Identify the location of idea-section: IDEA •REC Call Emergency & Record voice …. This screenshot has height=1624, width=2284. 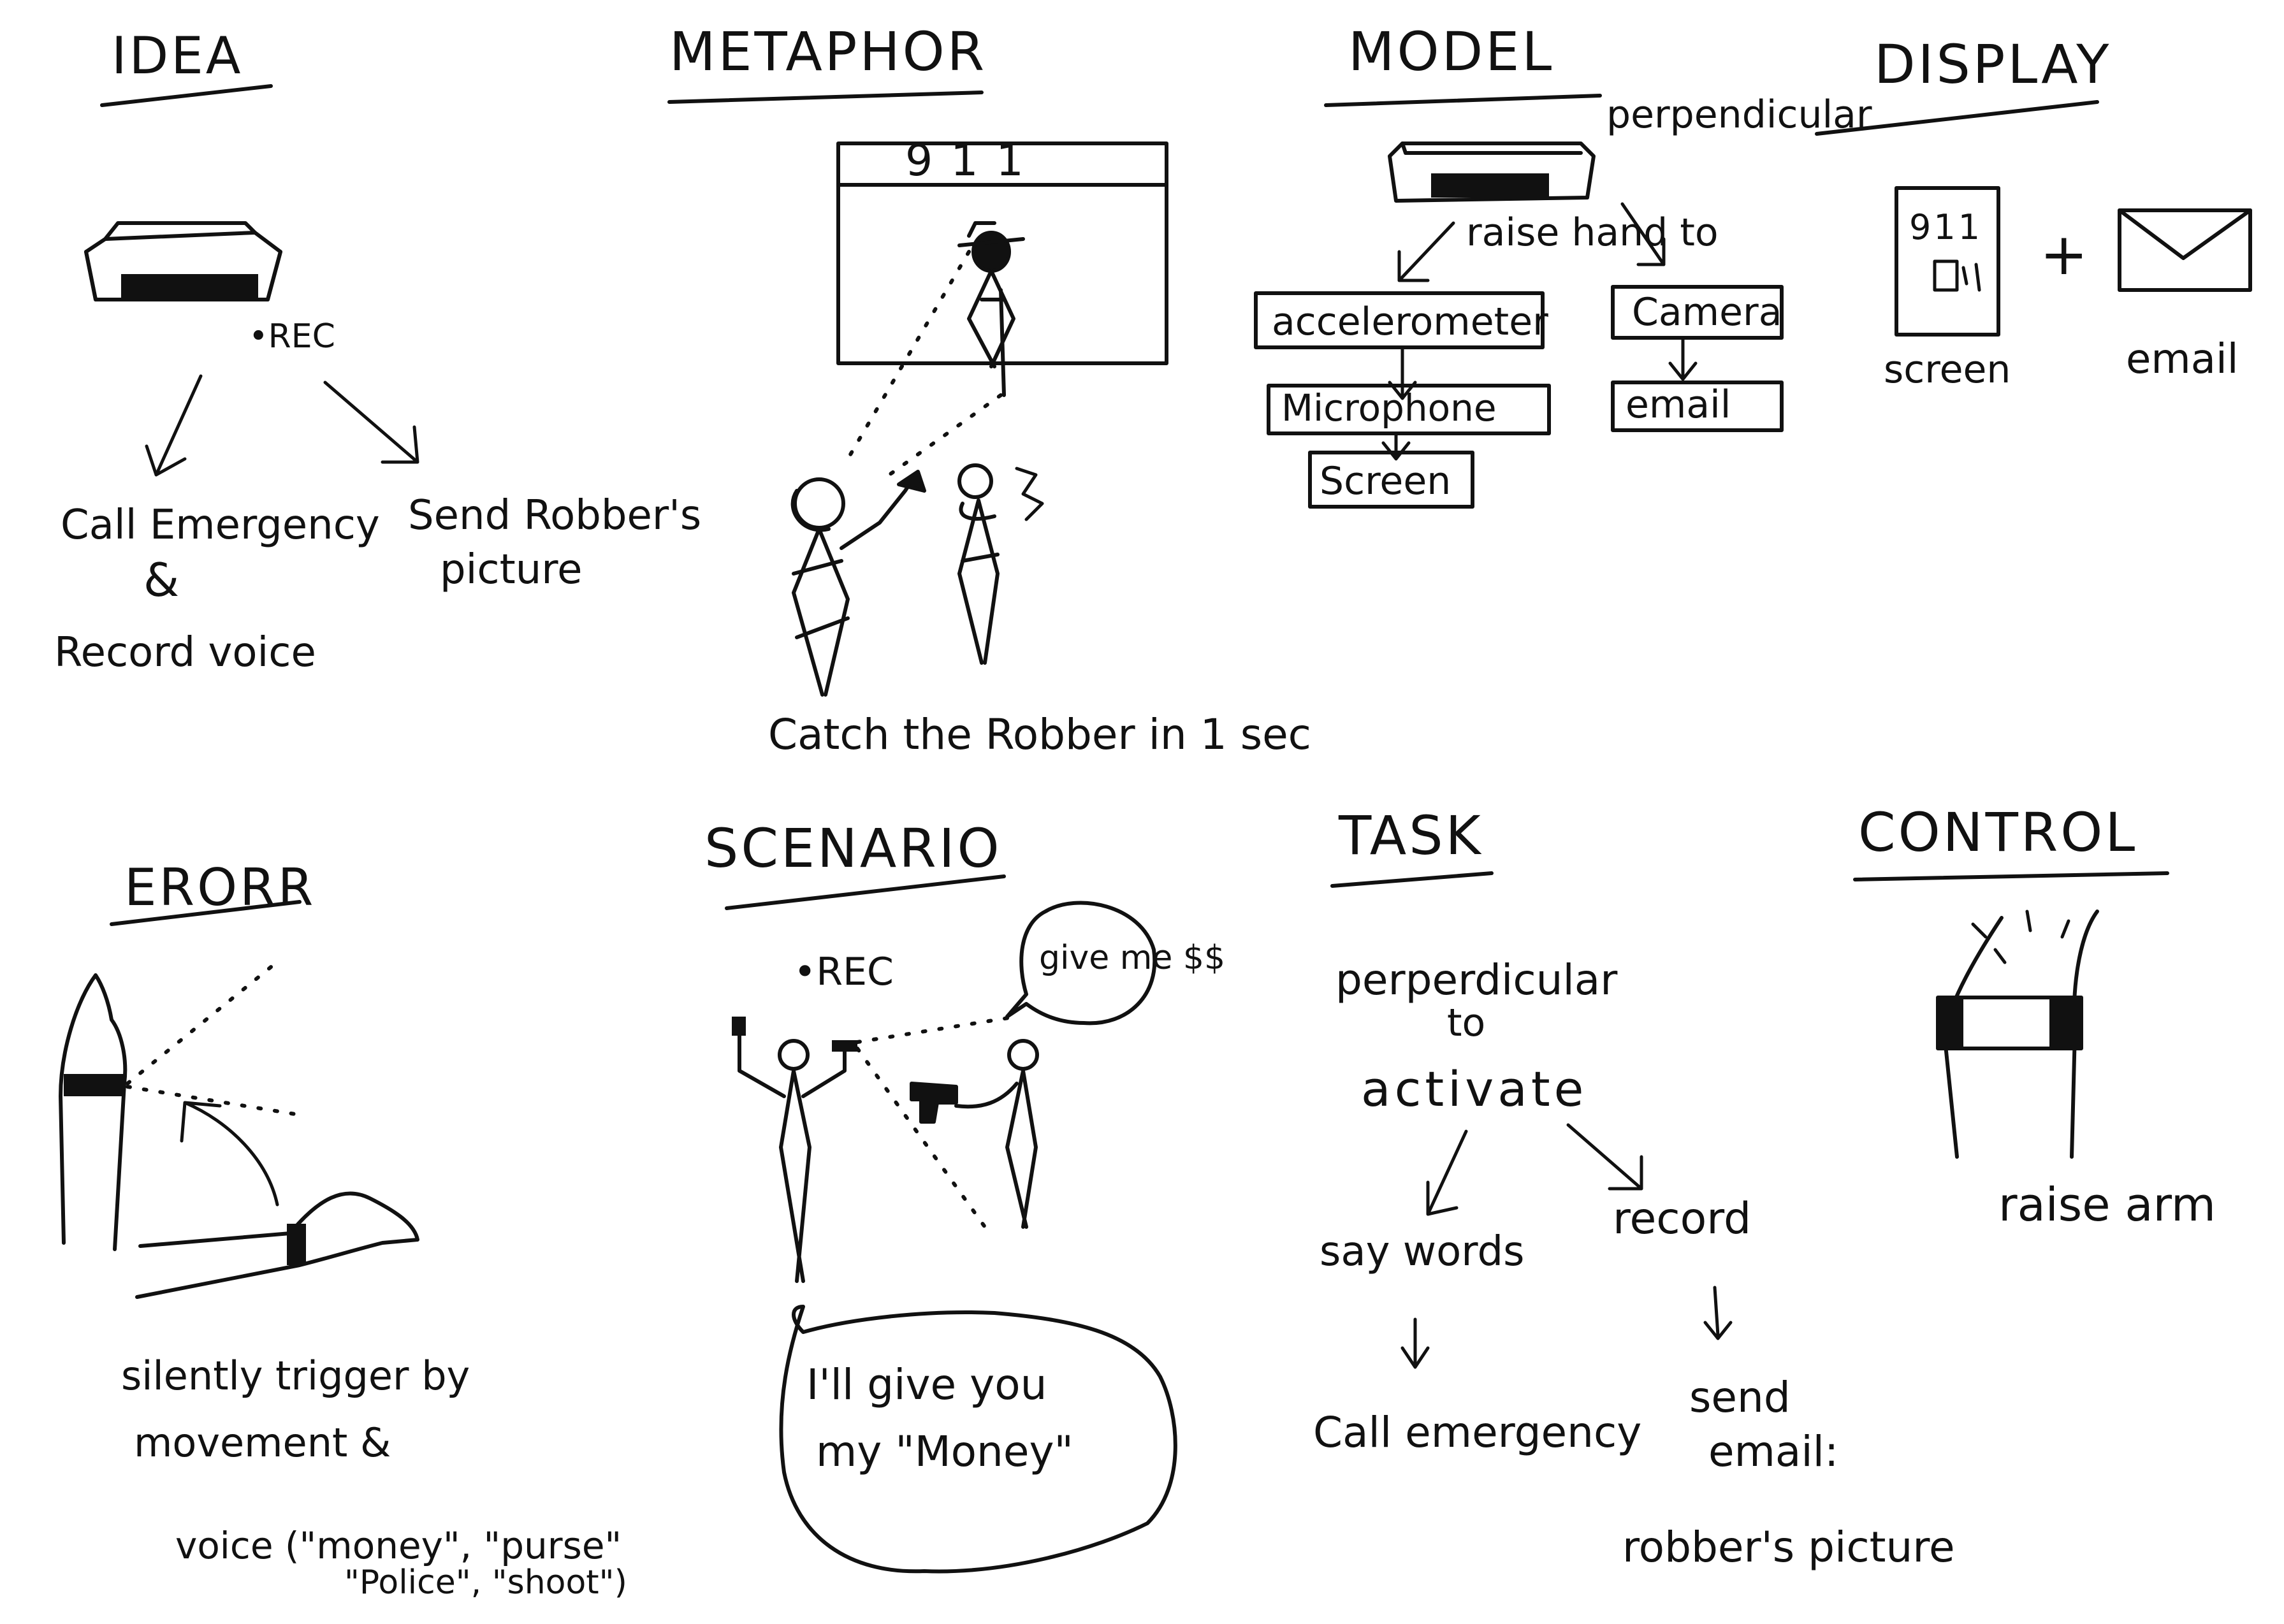
(377, 351).